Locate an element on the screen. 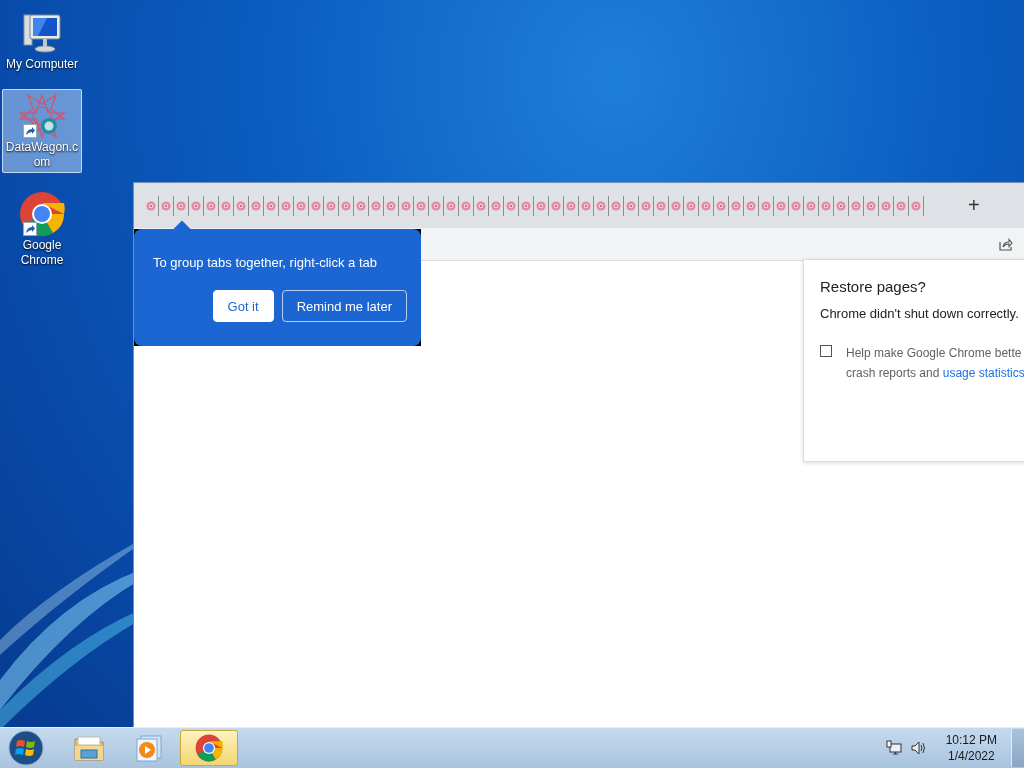 This screenshot has height=768, width=1024. folder-icon is located at coordinates (89, 748).